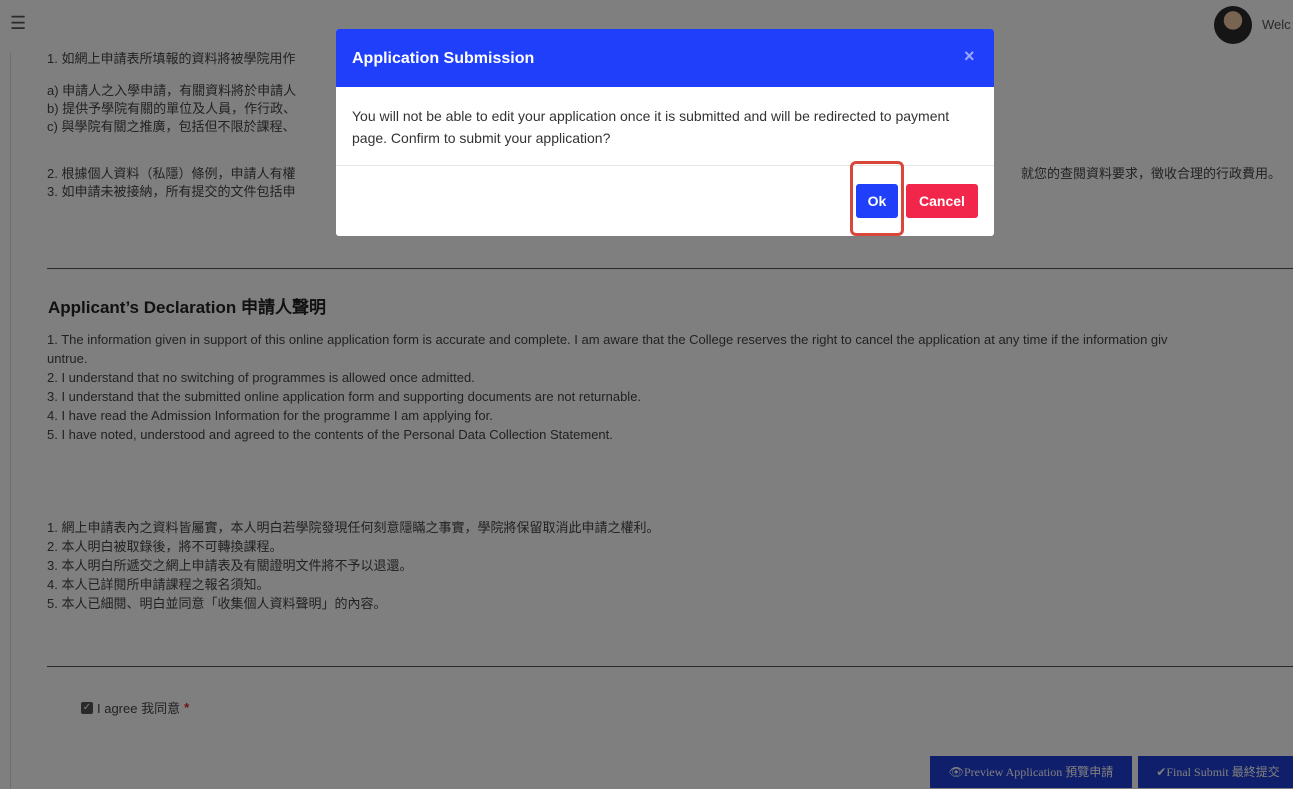 The width and height of the screenshot is (1293, 789). Describe the element at coordinates (665, 58) in the screenshot. I see `modal-header: Application Submission ×` at that location.